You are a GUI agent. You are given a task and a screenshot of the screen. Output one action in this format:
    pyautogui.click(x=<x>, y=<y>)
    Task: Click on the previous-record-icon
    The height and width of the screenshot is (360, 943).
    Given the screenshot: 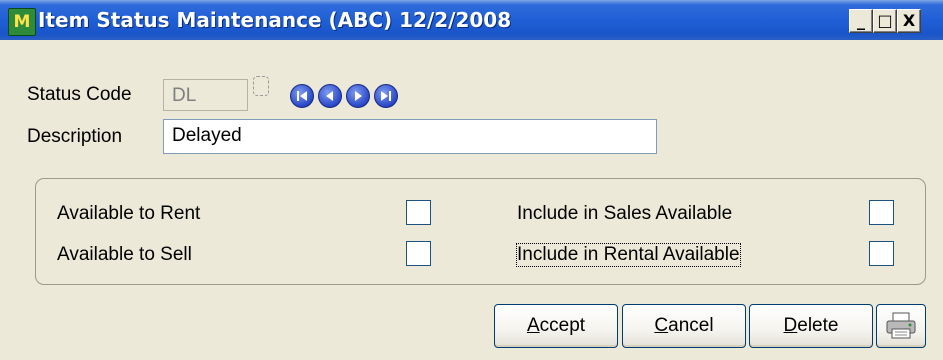 What is the action you would take?
    pyautogui.click(x=329, y=96)
    